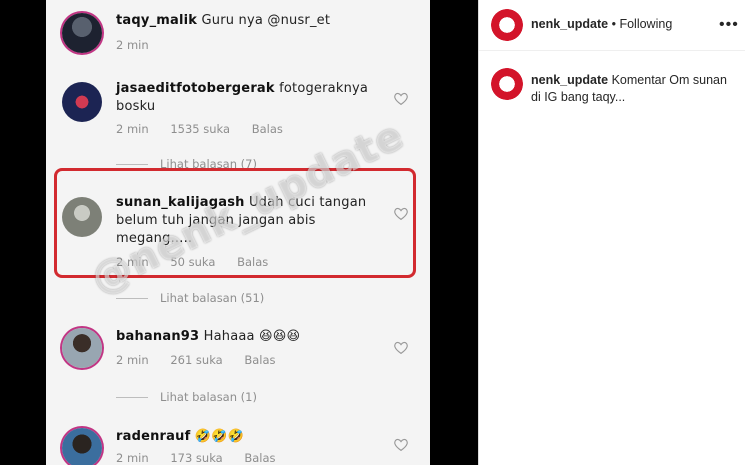 This screenshot has height=465, width=745. I want to click on post-header-text: nenk_update • Following, so click(601, 24).